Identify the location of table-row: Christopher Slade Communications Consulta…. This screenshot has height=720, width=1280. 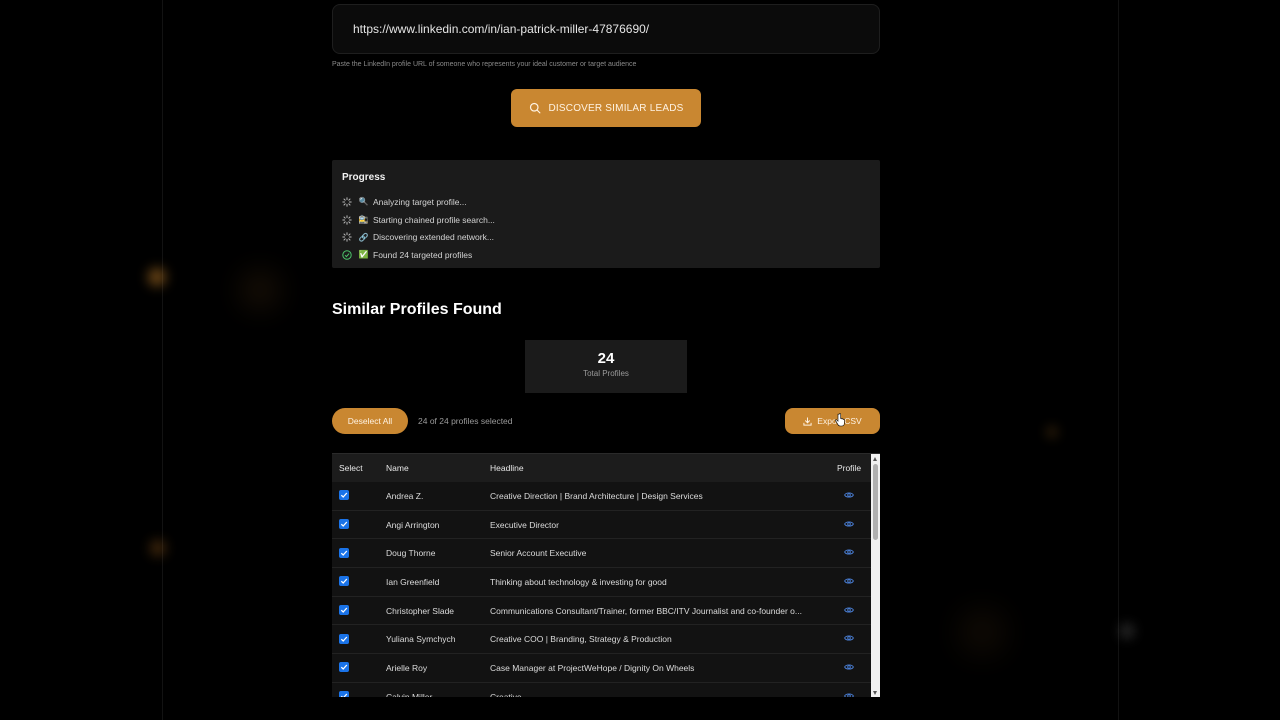
(606, 611).